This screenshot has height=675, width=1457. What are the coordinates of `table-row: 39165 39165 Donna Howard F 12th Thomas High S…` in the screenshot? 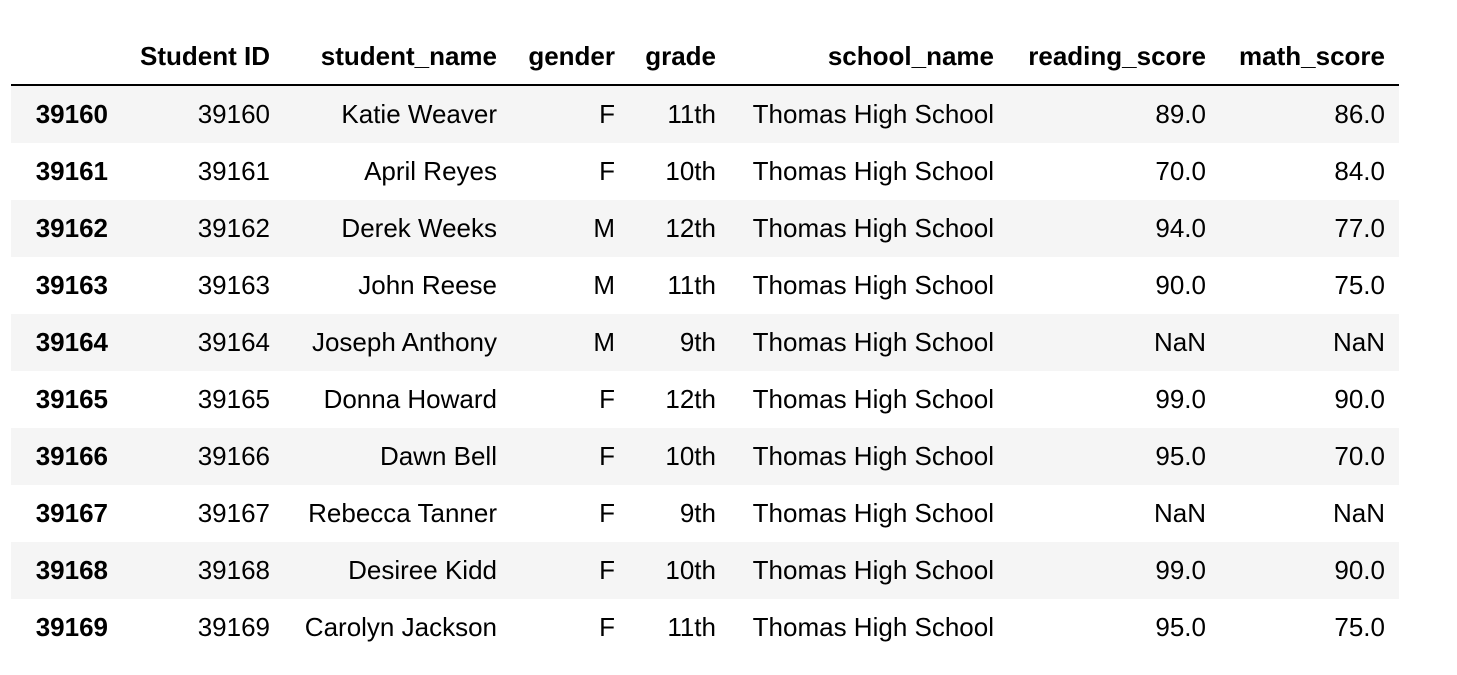 It's located at (705, 399).